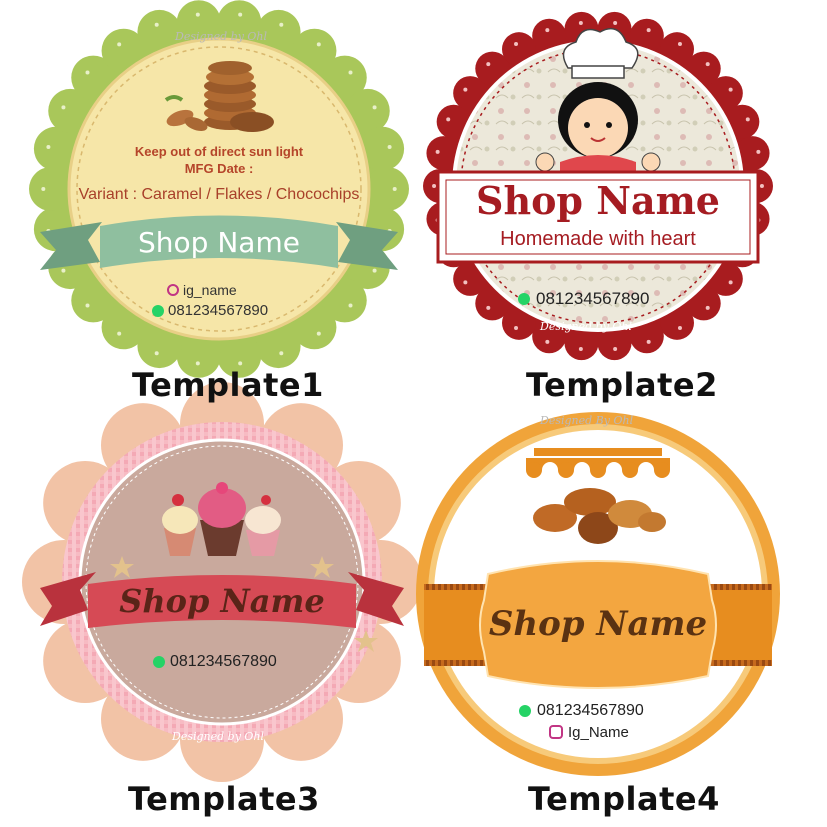  What do you see at coordinates (221, 36) in the screenshot?
I see `template1-watermark: Designed by Ohl` at bounding box center [221, 36].